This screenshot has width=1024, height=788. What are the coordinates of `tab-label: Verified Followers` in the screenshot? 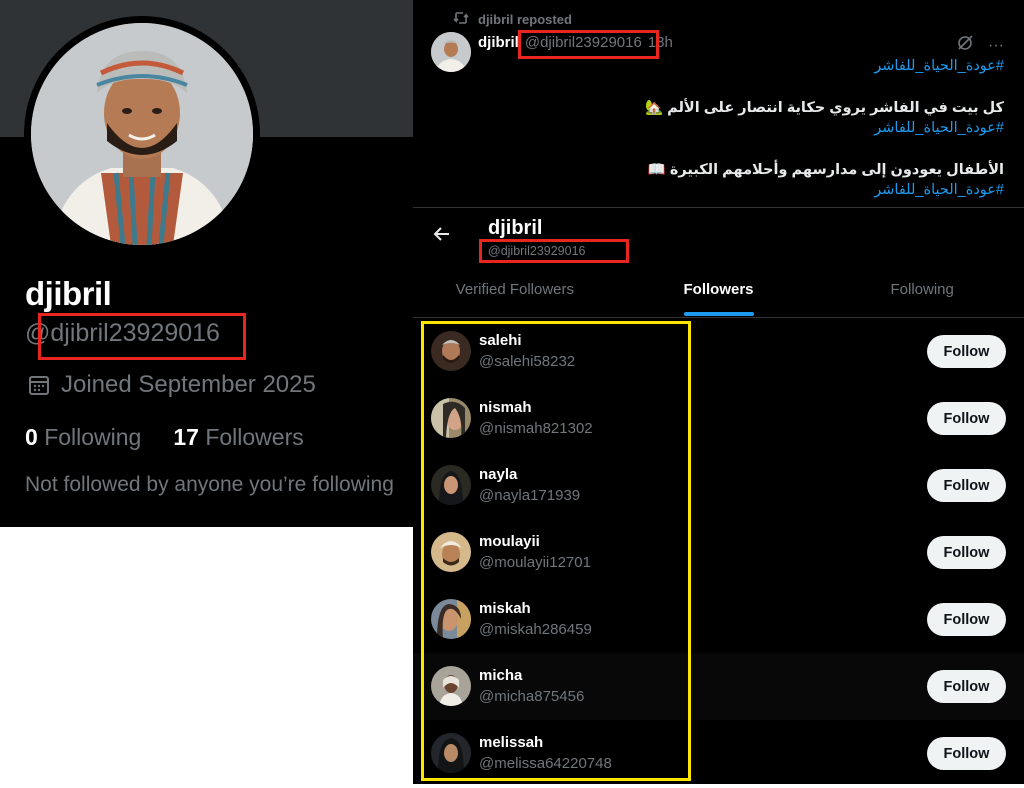 It's located at (515, 289).